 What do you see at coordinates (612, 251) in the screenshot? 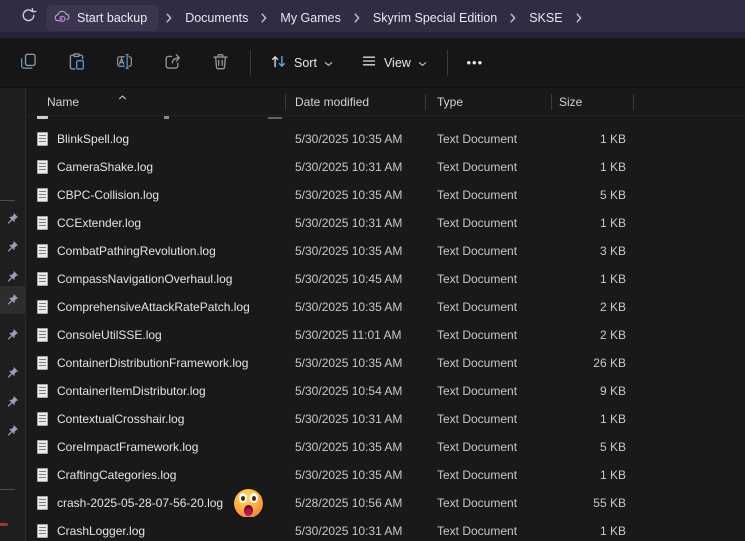
I see `file-size: 3 KB` at bounding box center [612, 251].